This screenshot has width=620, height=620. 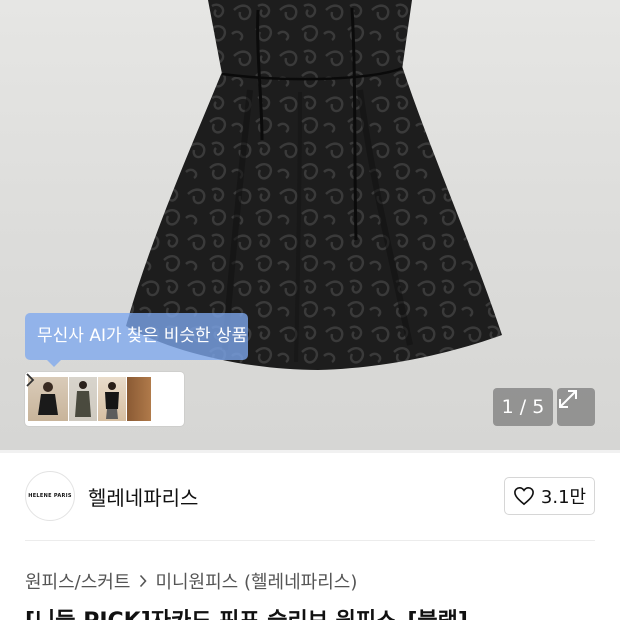 I want to click on ai-similar-tooltip: 무신사 AI가 찾은 비슷한 상품, so click(x=136, y=340).